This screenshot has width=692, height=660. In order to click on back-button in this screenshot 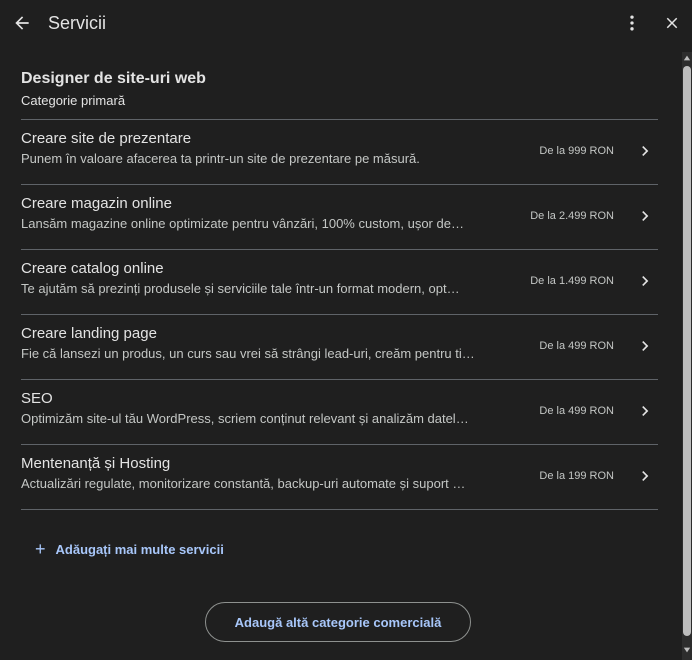, I will do `click(22, 23)`.